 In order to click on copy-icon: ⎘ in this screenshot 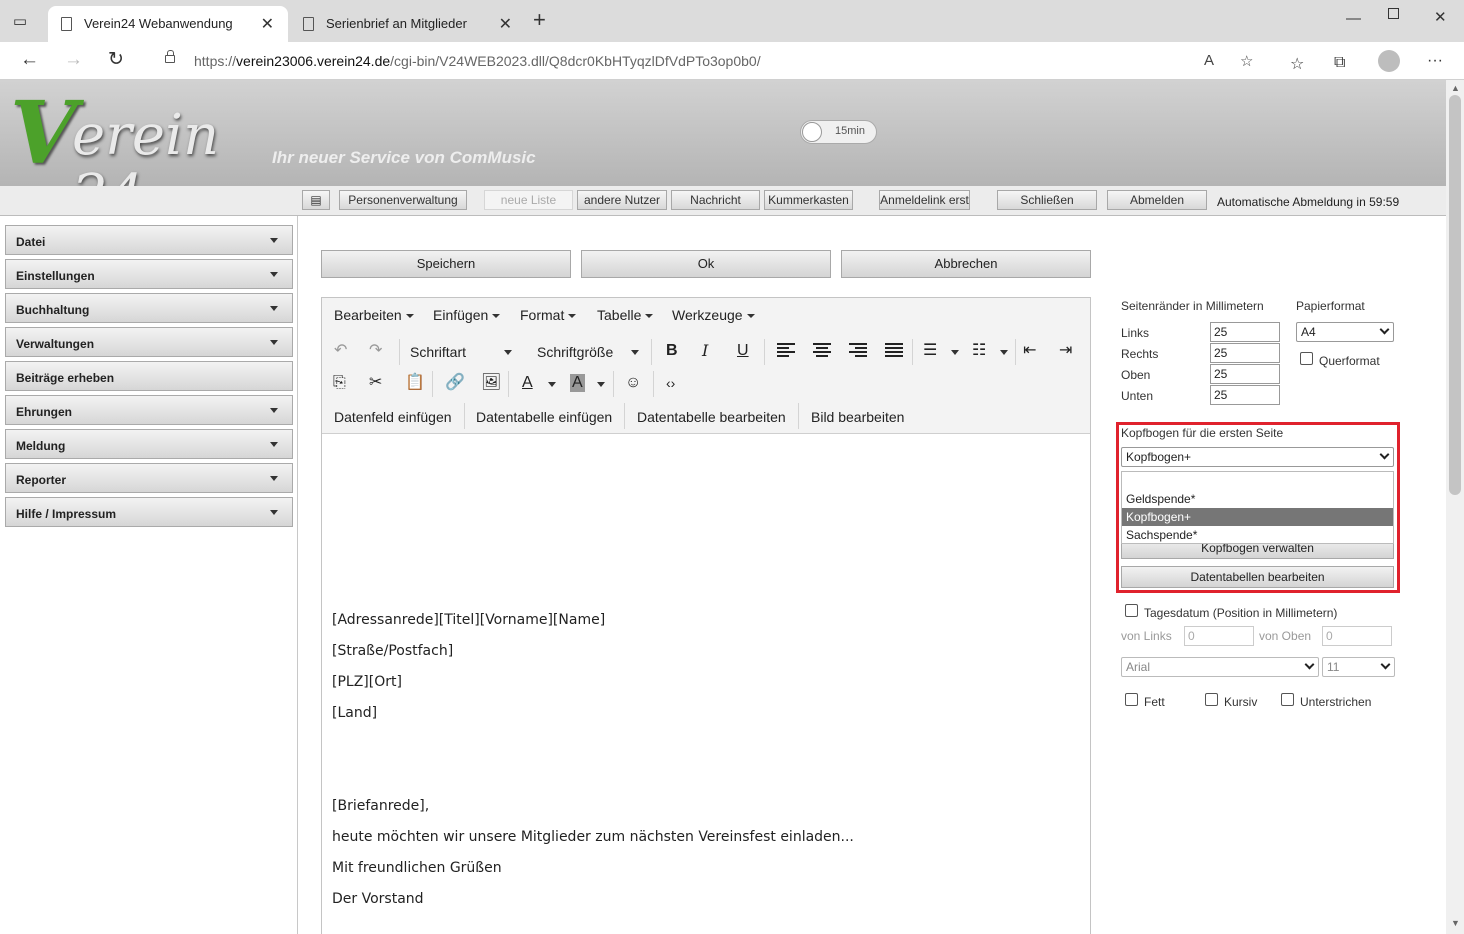, I will do `click(339, 383)`.